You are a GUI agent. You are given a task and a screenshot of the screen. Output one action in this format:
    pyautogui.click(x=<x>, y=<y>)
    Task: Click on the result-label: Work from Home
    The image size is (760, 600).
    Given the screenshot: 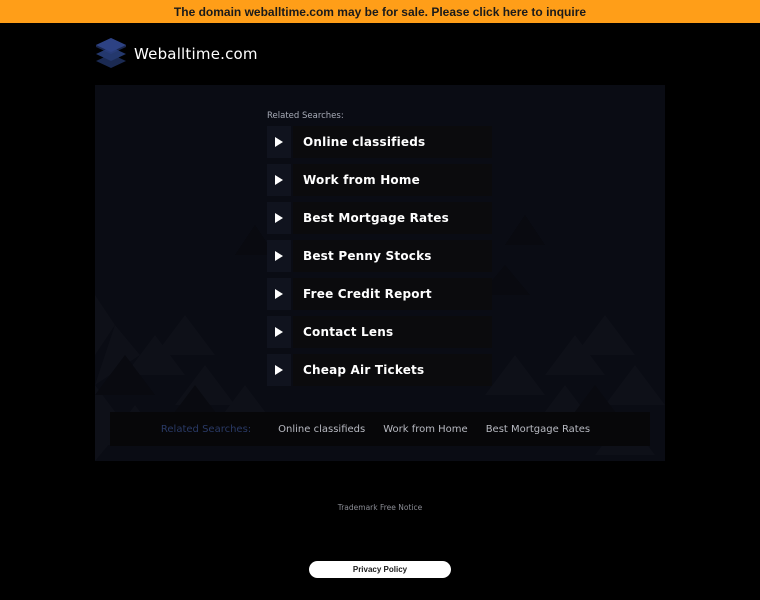 What is the action you would take?
    pyautogui.click(x=392, y=180)
    